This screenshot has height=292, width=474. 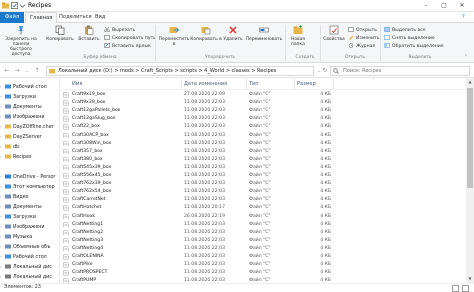 I want to click on column-date-header: Дата изменения, so click(x=205, y=84).